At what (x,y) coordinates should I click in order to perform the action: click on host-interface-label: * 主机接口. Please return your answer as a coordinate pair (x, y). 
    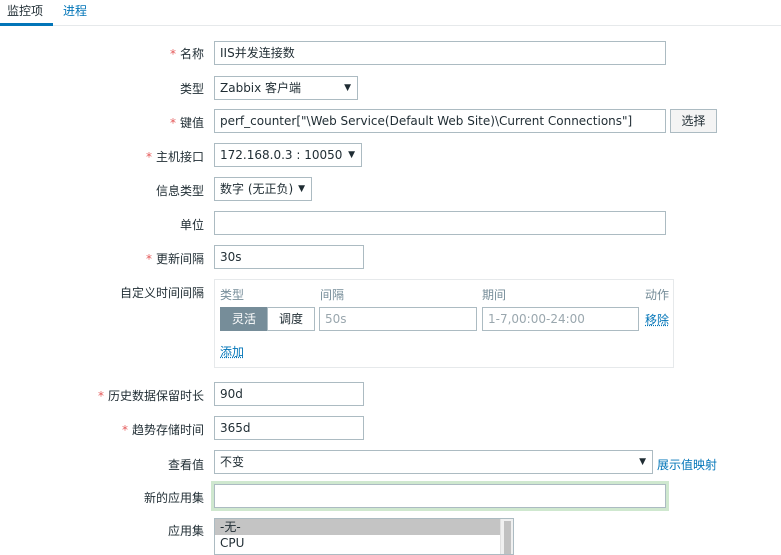
    Looking at the image, I should click on (174, 157).